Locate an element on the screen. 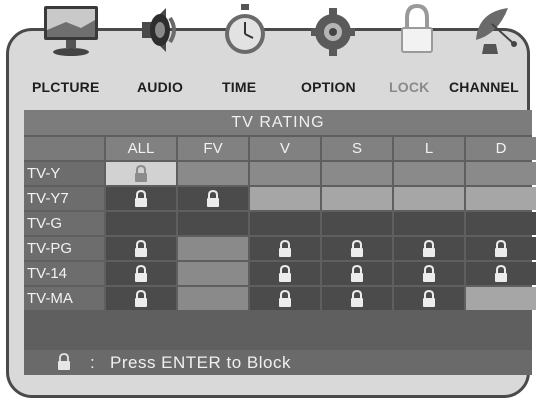  rating-row-label: TV-14 is located at coordinates (64, 273).